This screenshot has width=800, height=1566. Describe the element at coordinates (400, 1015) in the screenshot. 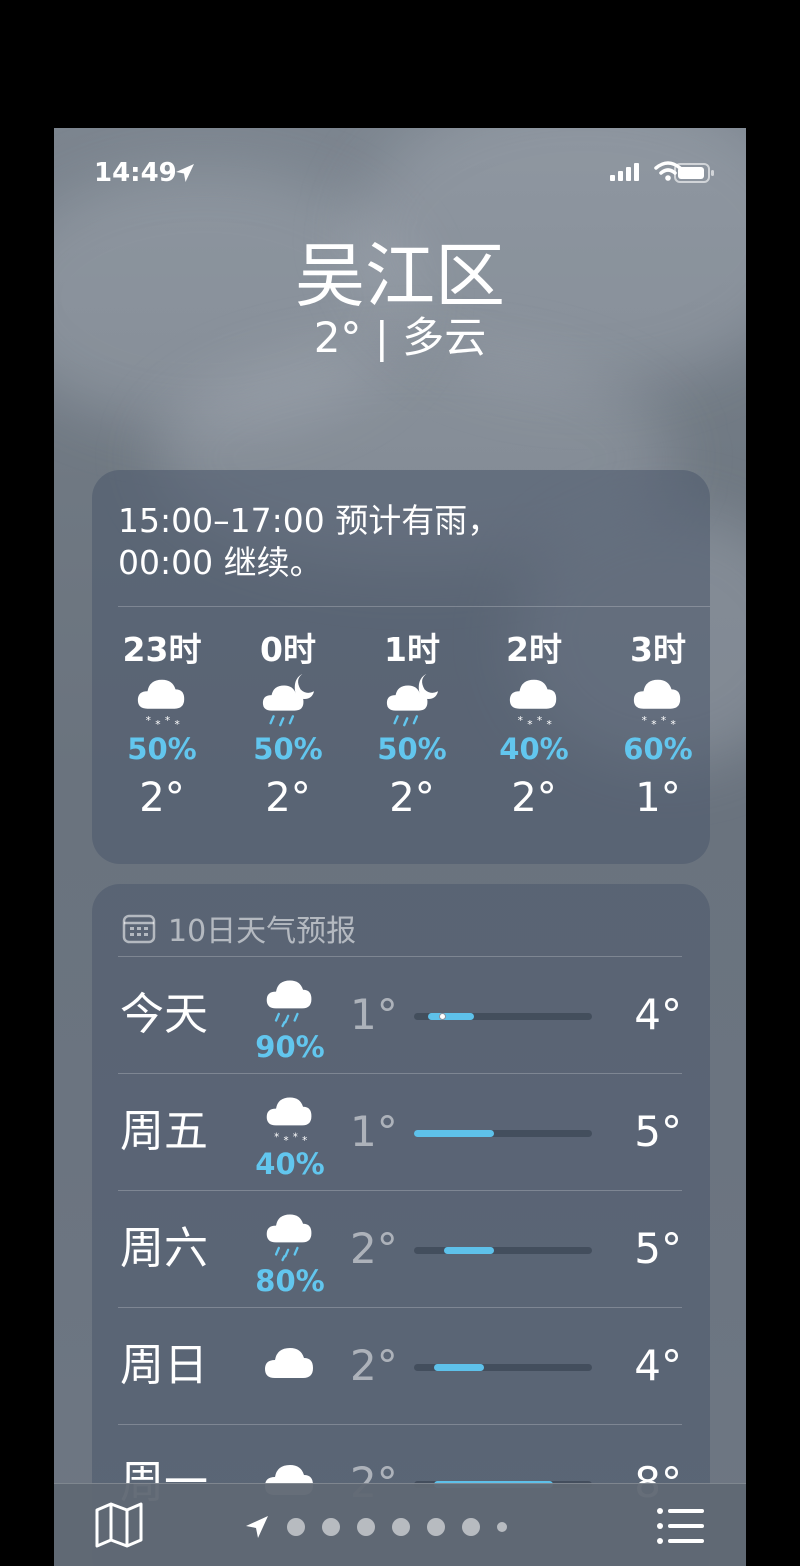

I see `day-row: 今天 90% 1° 4°` at that location.